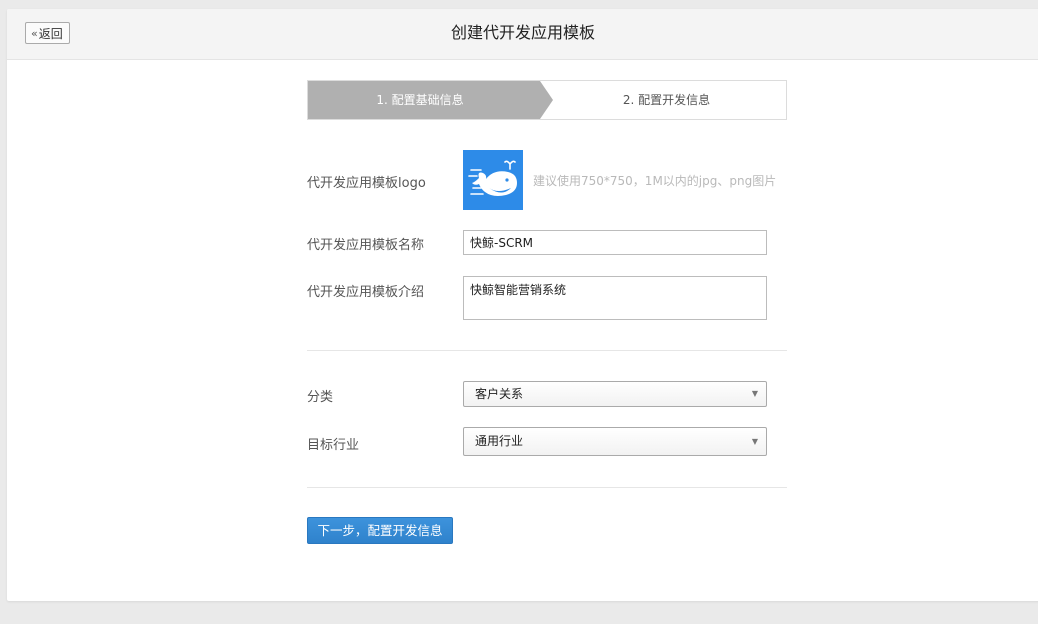 The height and width of the screenshot is (624, 1038). I want to click on page-header: « 返回 创建代开发应用模板, so click(522, 34).